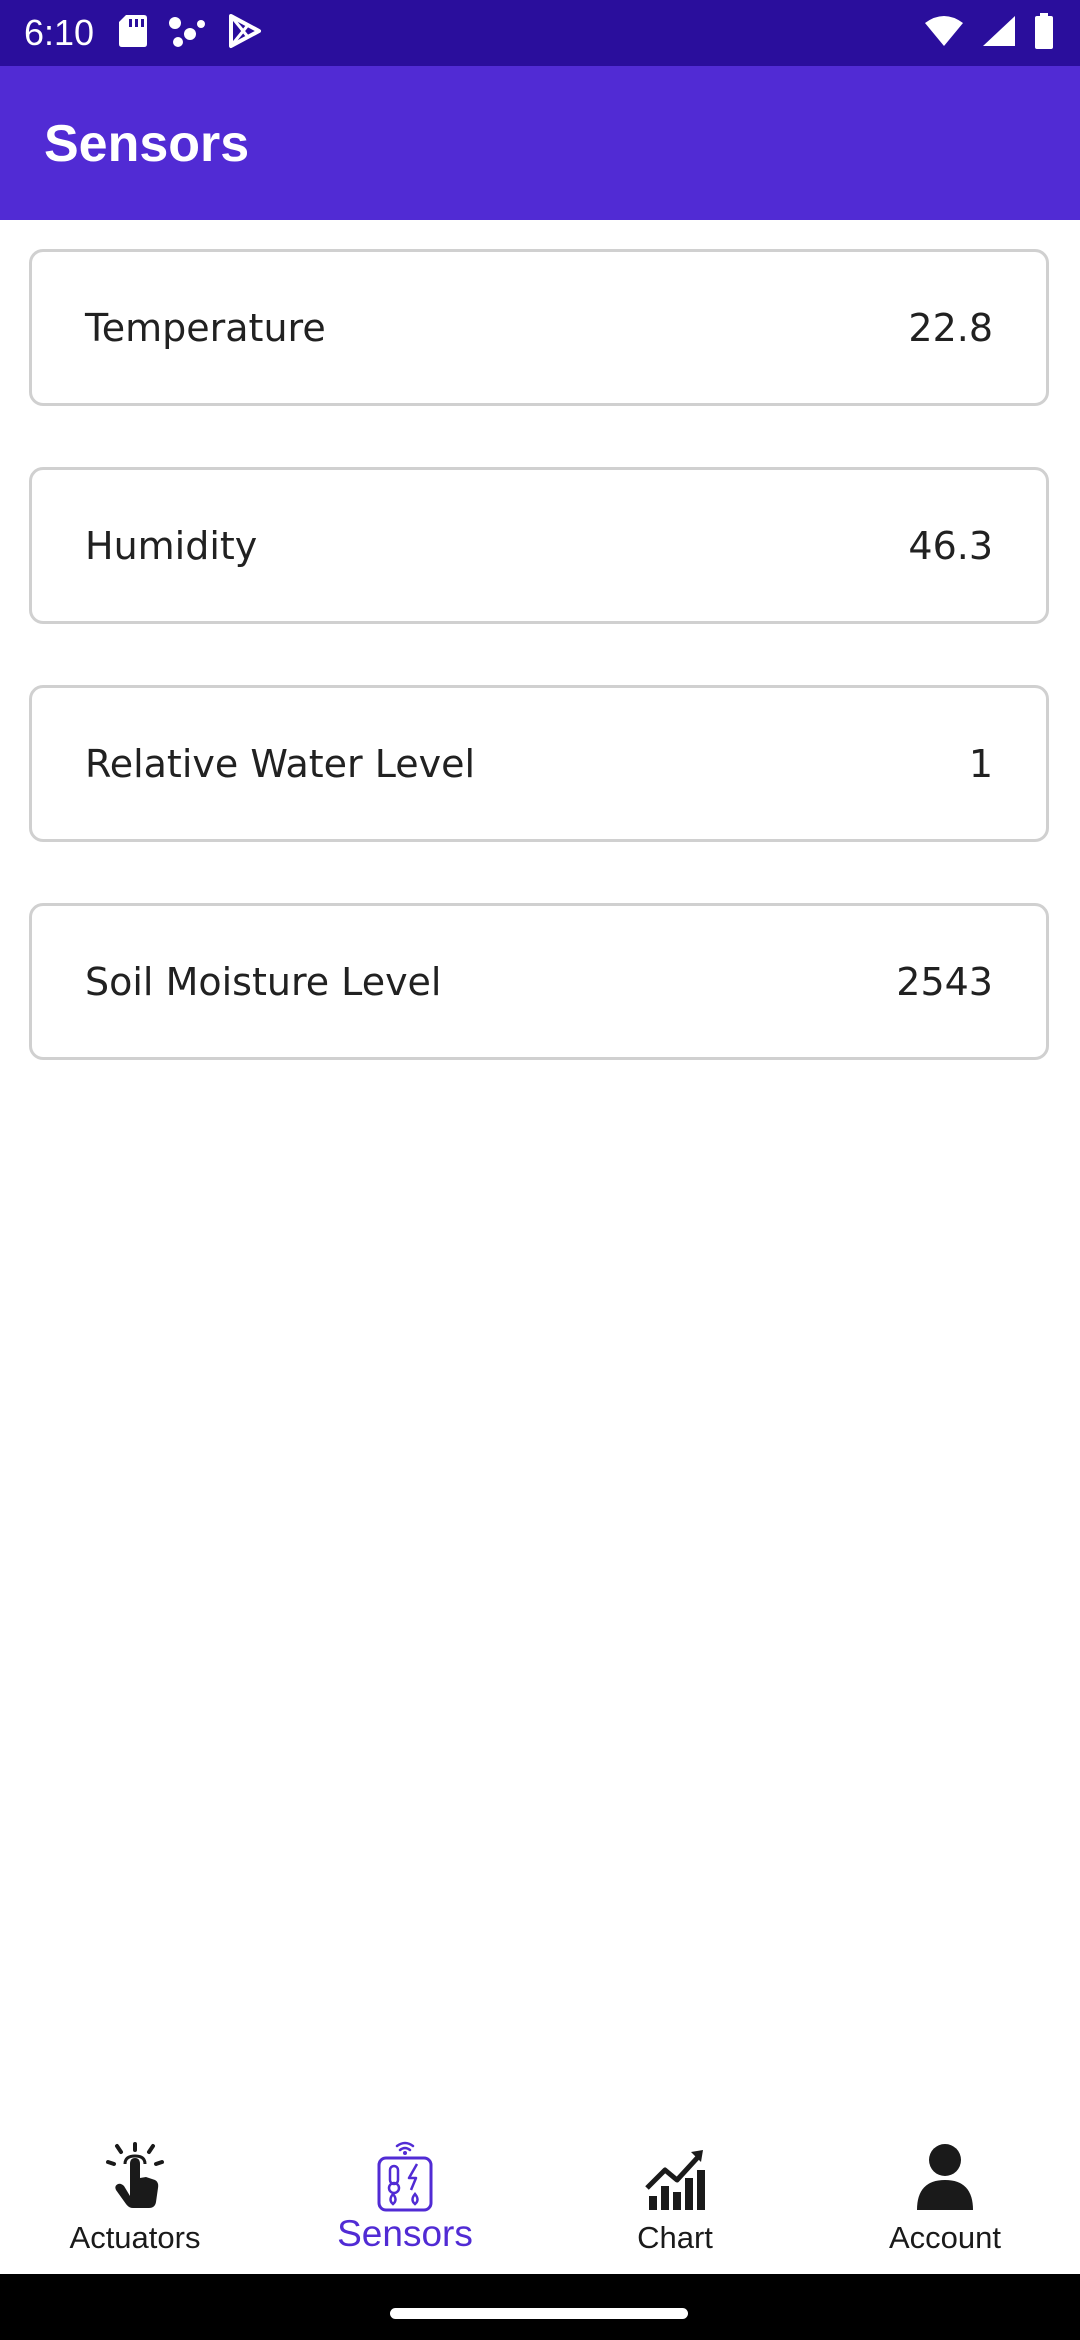 The width and height of the screenshot is (1080, 2340). Describe the element at coordinates (244, 33) in the screenshot. I see `play-store-icon` at that location.